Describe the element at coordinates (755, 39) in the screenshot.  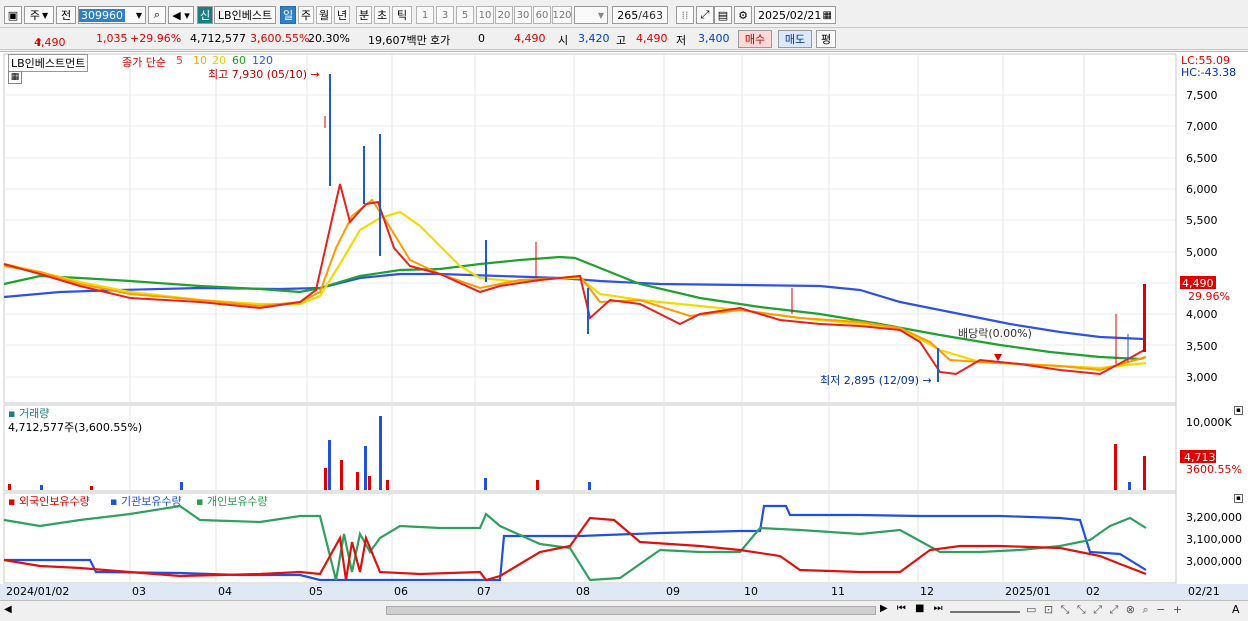
I see `buy-button: 매수` at that location.